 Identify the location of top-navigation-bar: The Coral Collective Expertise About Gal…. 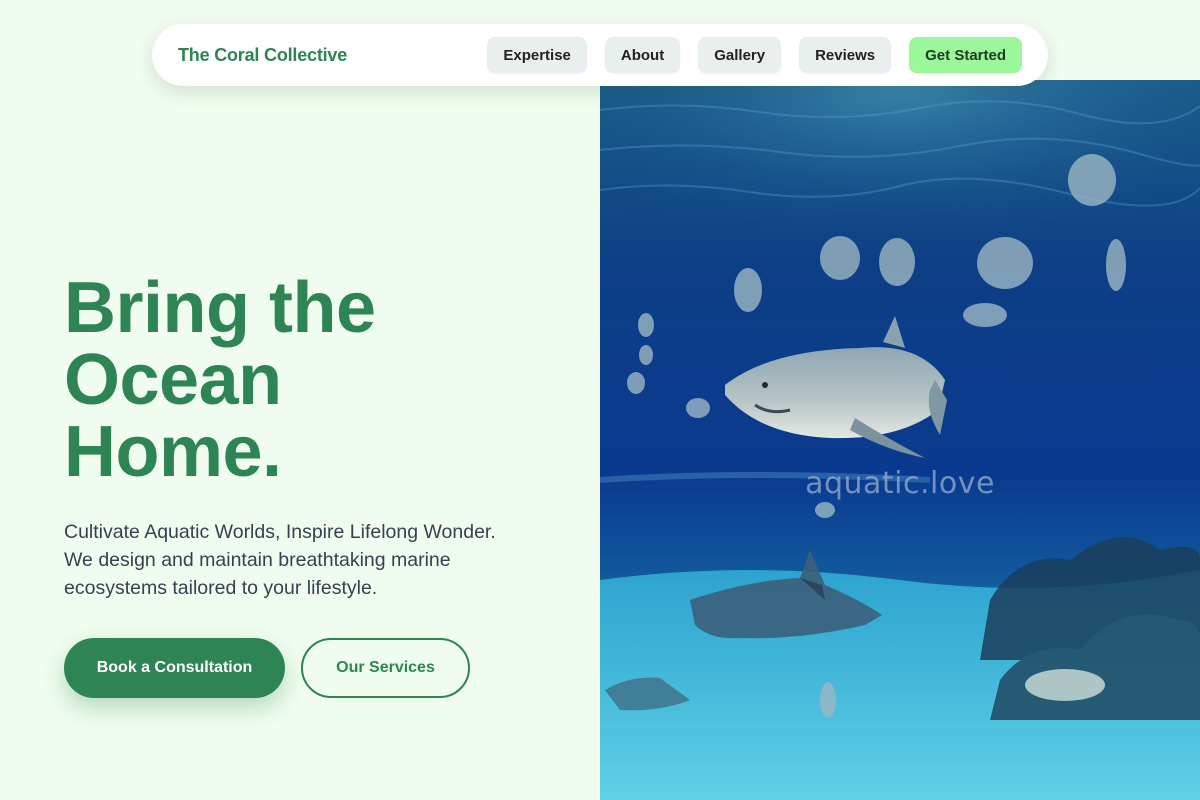
(600, 55).